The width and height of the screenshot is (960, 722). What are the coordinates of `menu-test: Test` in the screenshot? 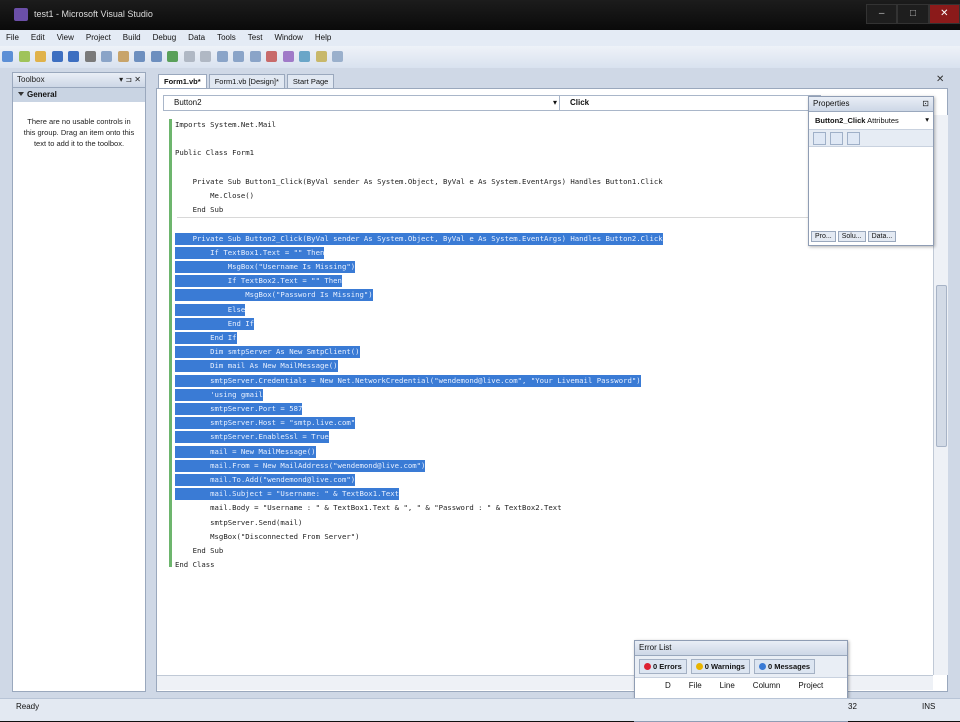 It's located at (255, 38).